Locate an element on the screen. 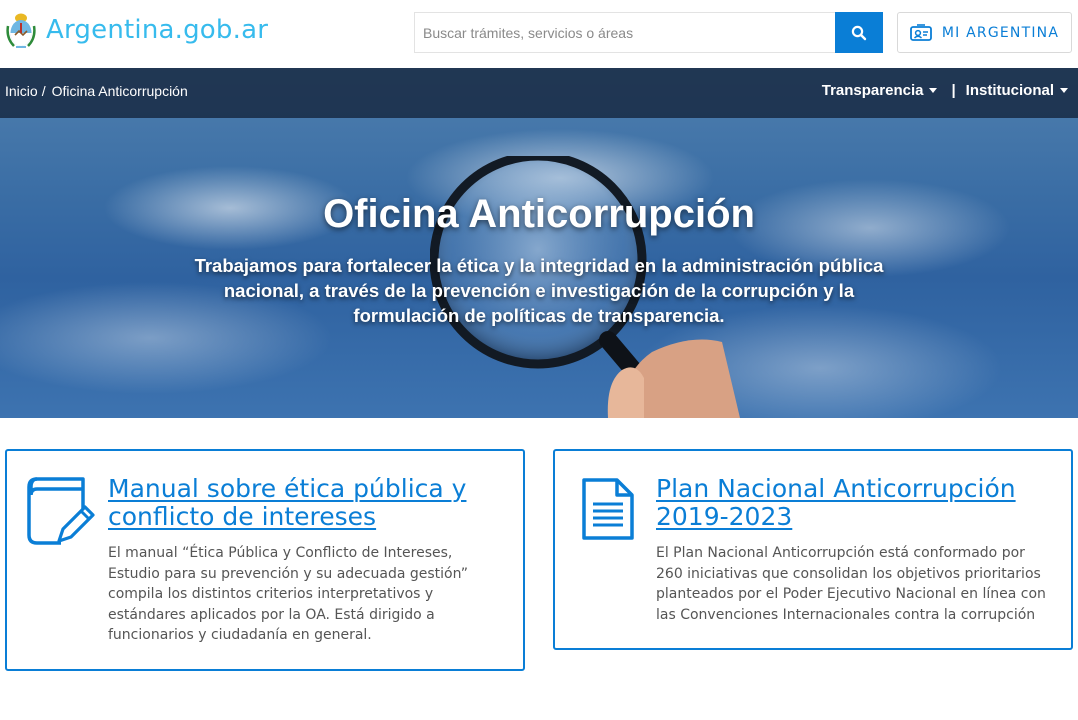 The width and height of the screenshot is (1078, 720). menu-transparencia-label: Transparencia is located at coordinates (872, 90).